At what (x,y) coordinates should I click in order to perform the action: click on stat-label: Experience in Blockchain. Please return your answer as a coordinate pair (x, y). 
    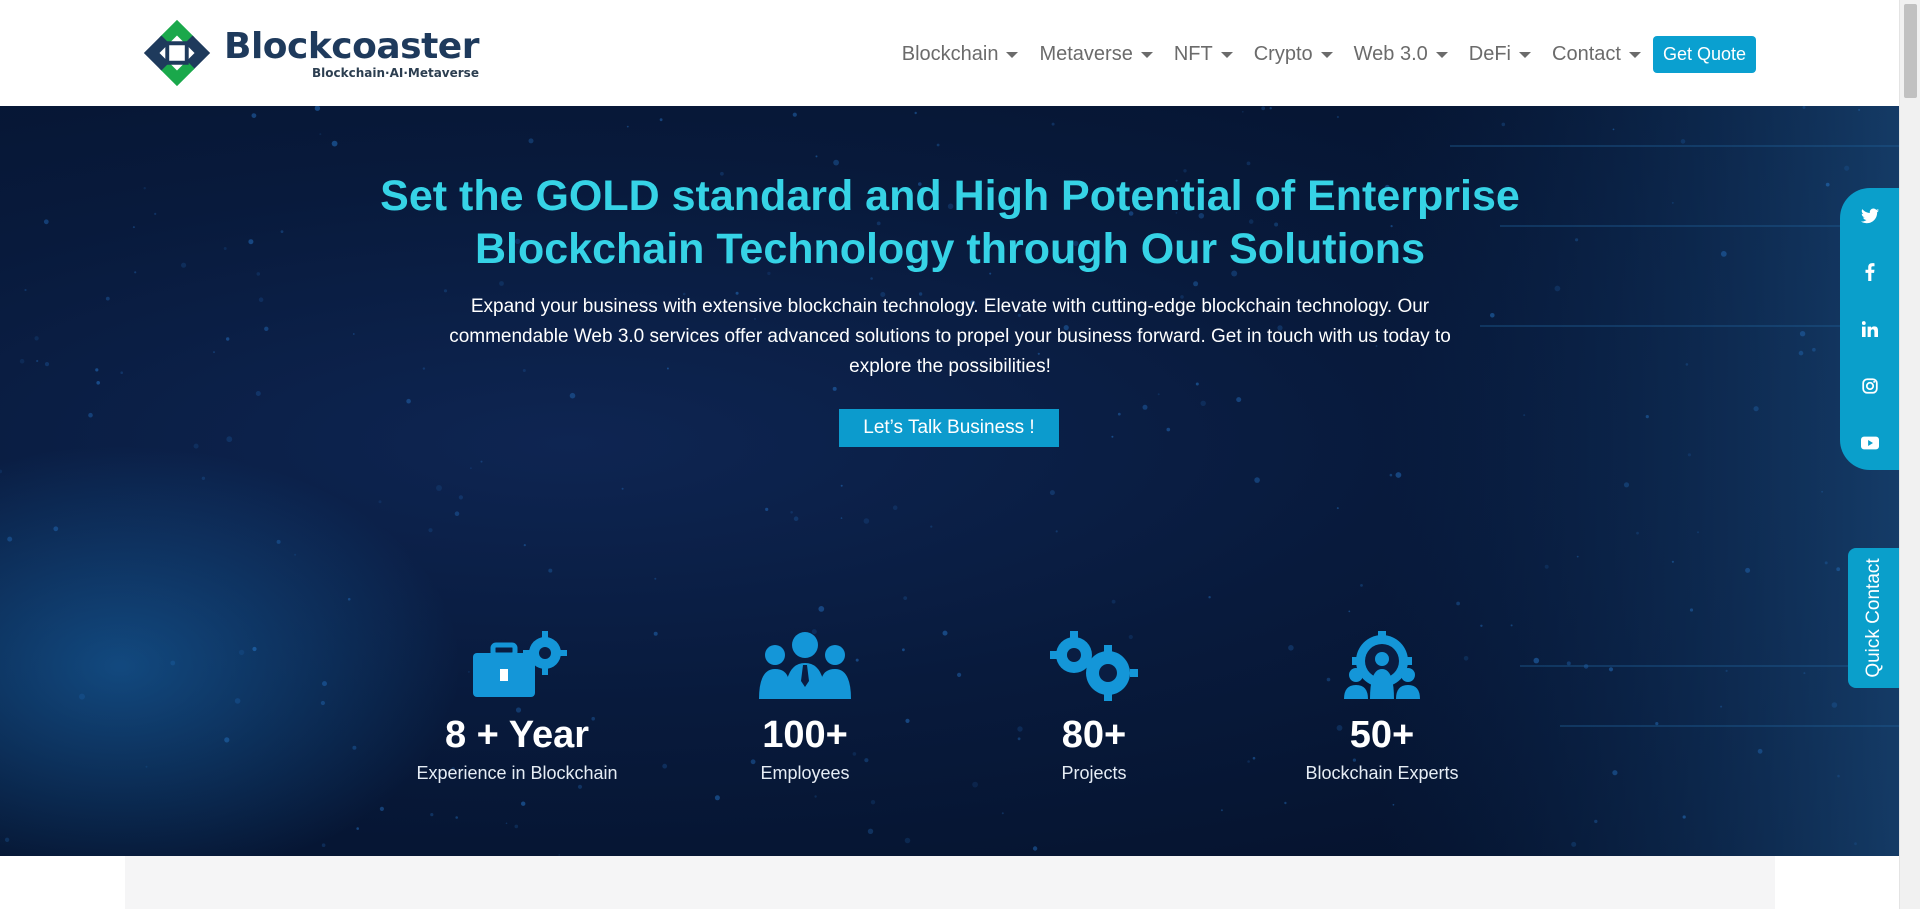
    Looking at the image, I should click on (517, 773).